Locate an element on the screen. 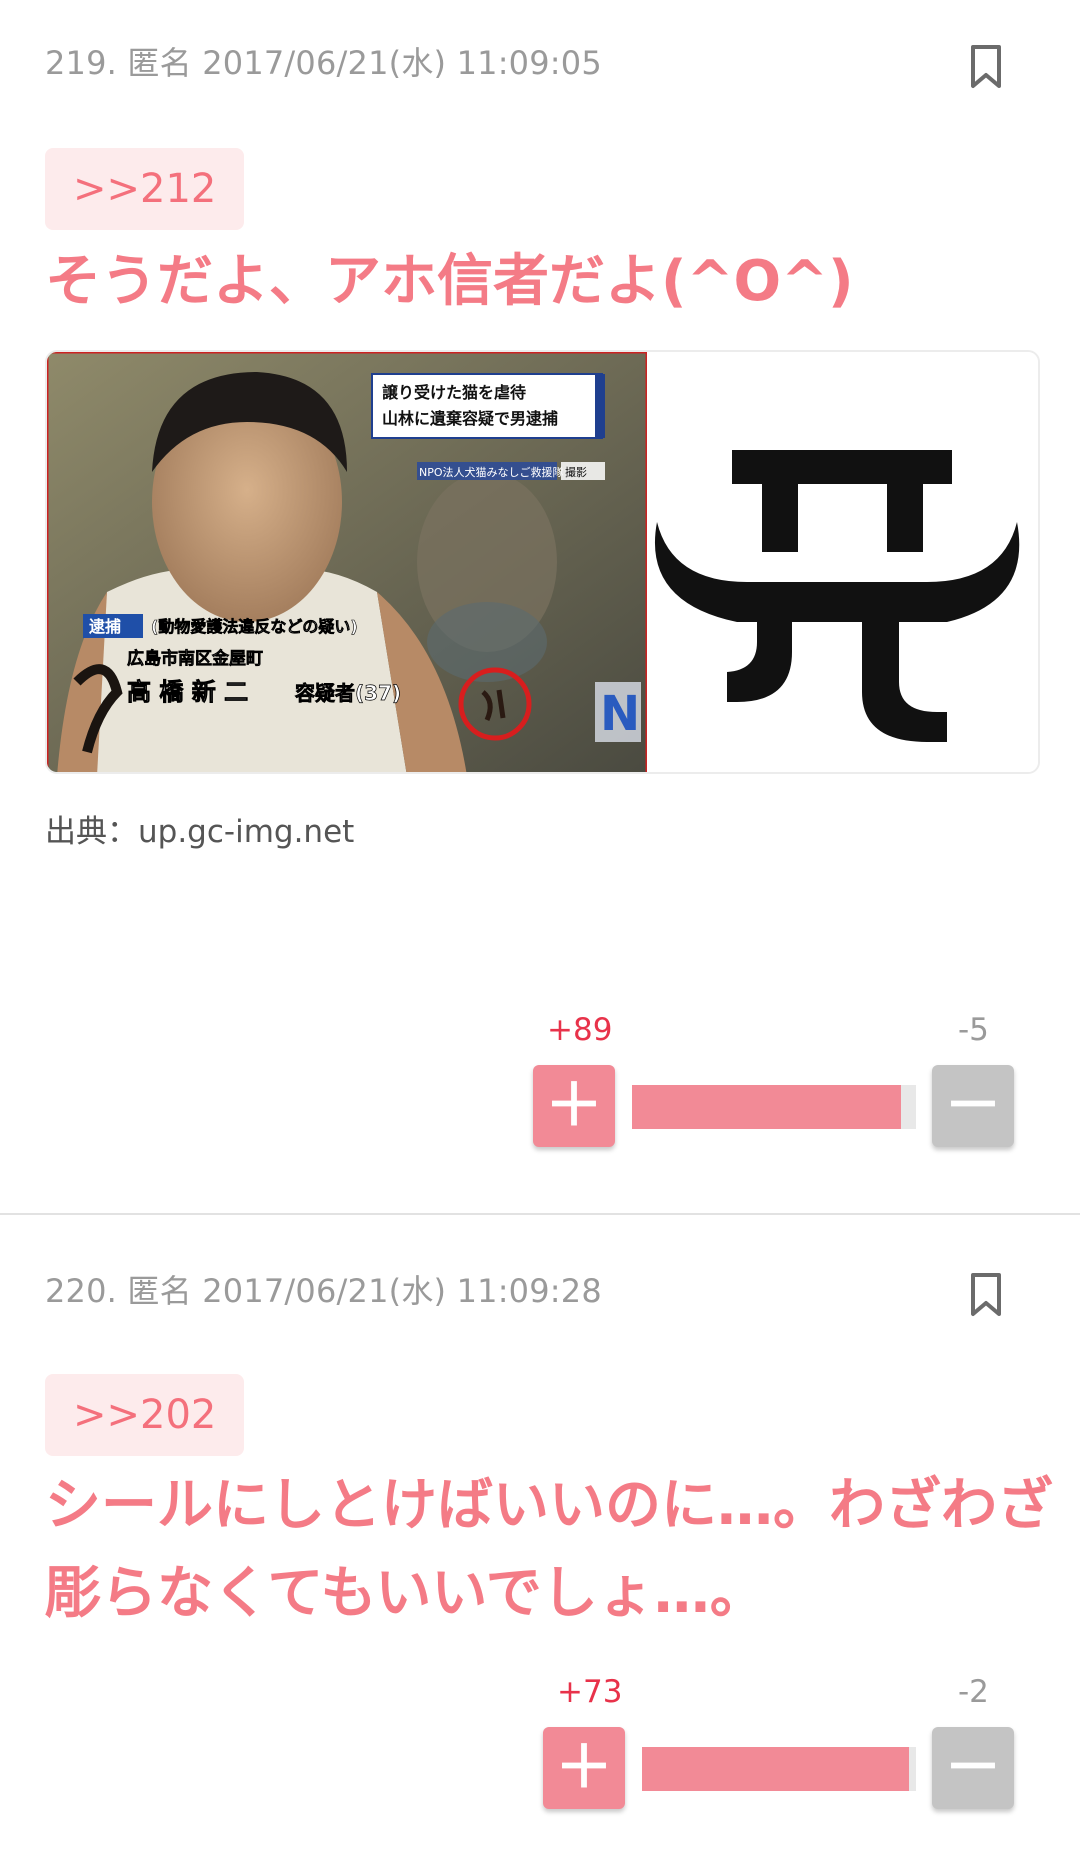  minus-count: -2 is located at coordinates (973, 1692).